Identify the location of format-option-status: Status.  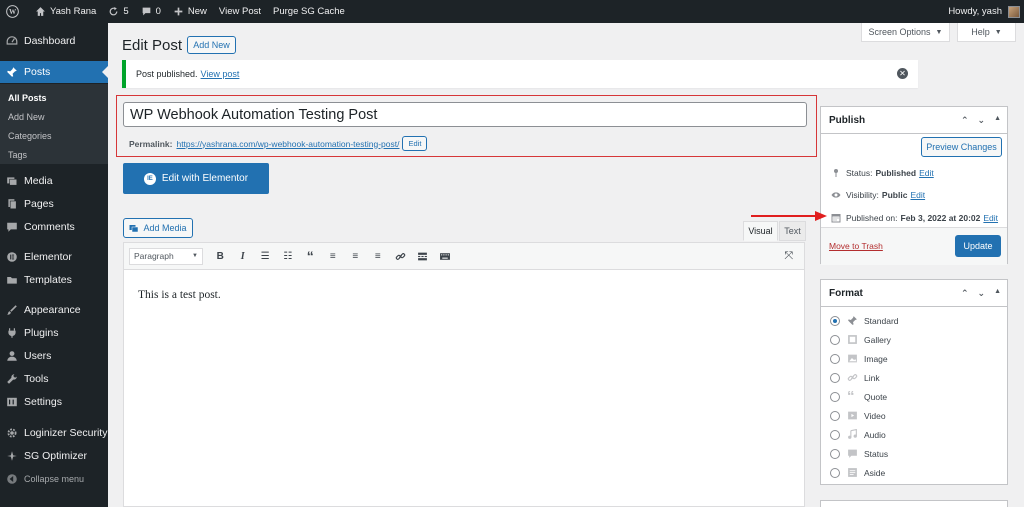
(859, 453).